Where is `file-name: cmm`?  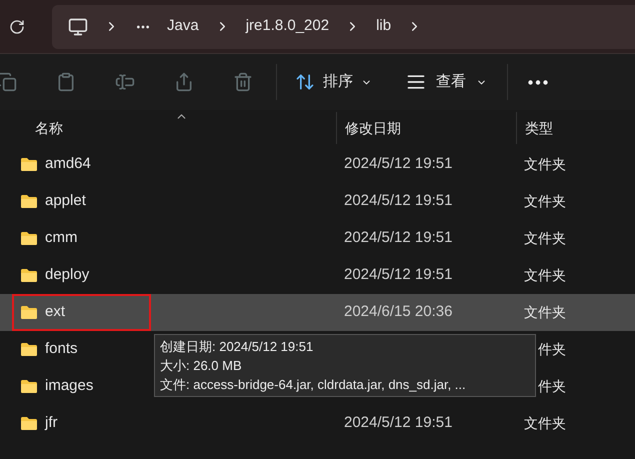 file-name: cmm is located at coordinates (61, 238).